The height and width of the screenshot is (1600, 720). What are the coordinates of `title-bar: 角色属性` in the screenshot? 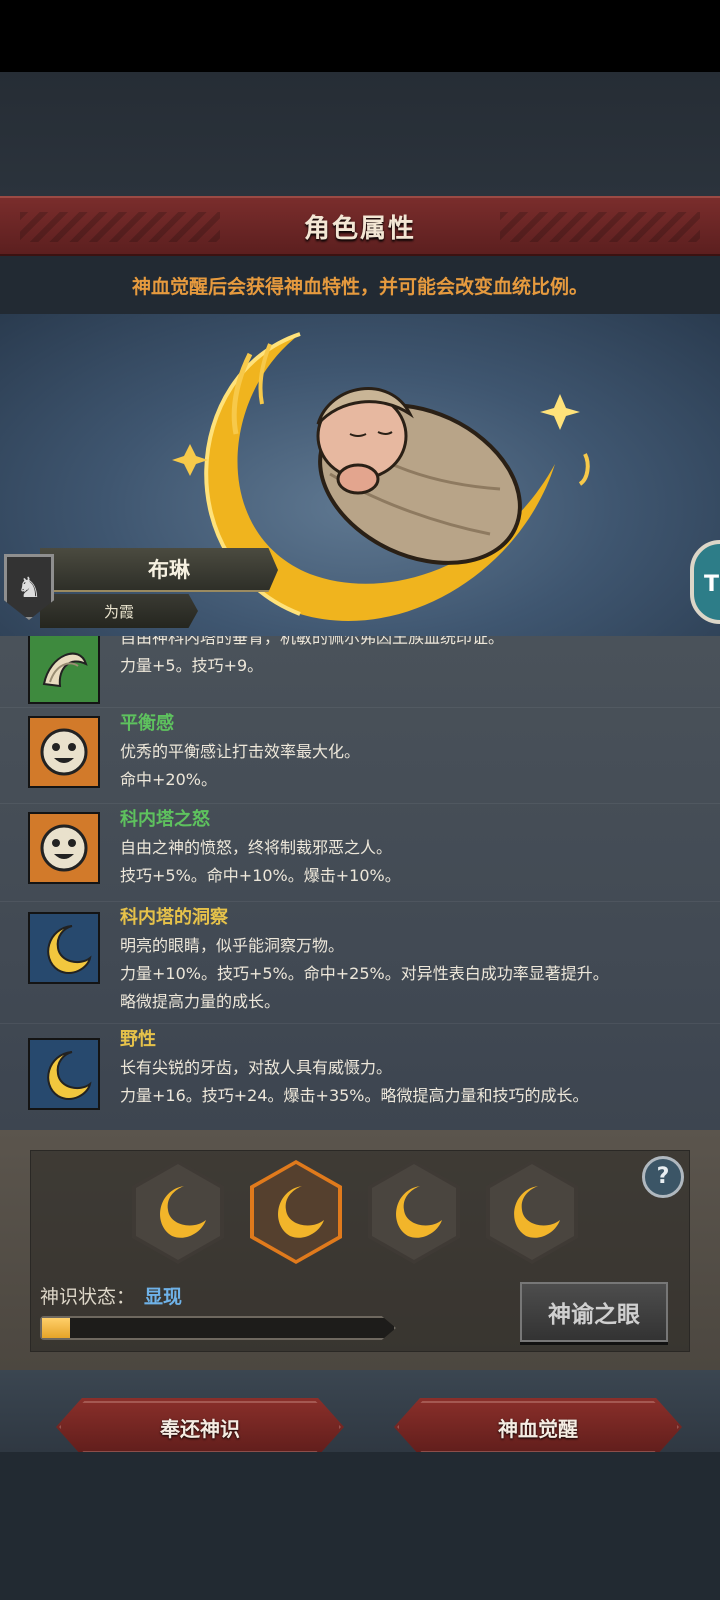 It's located at (360, 226).